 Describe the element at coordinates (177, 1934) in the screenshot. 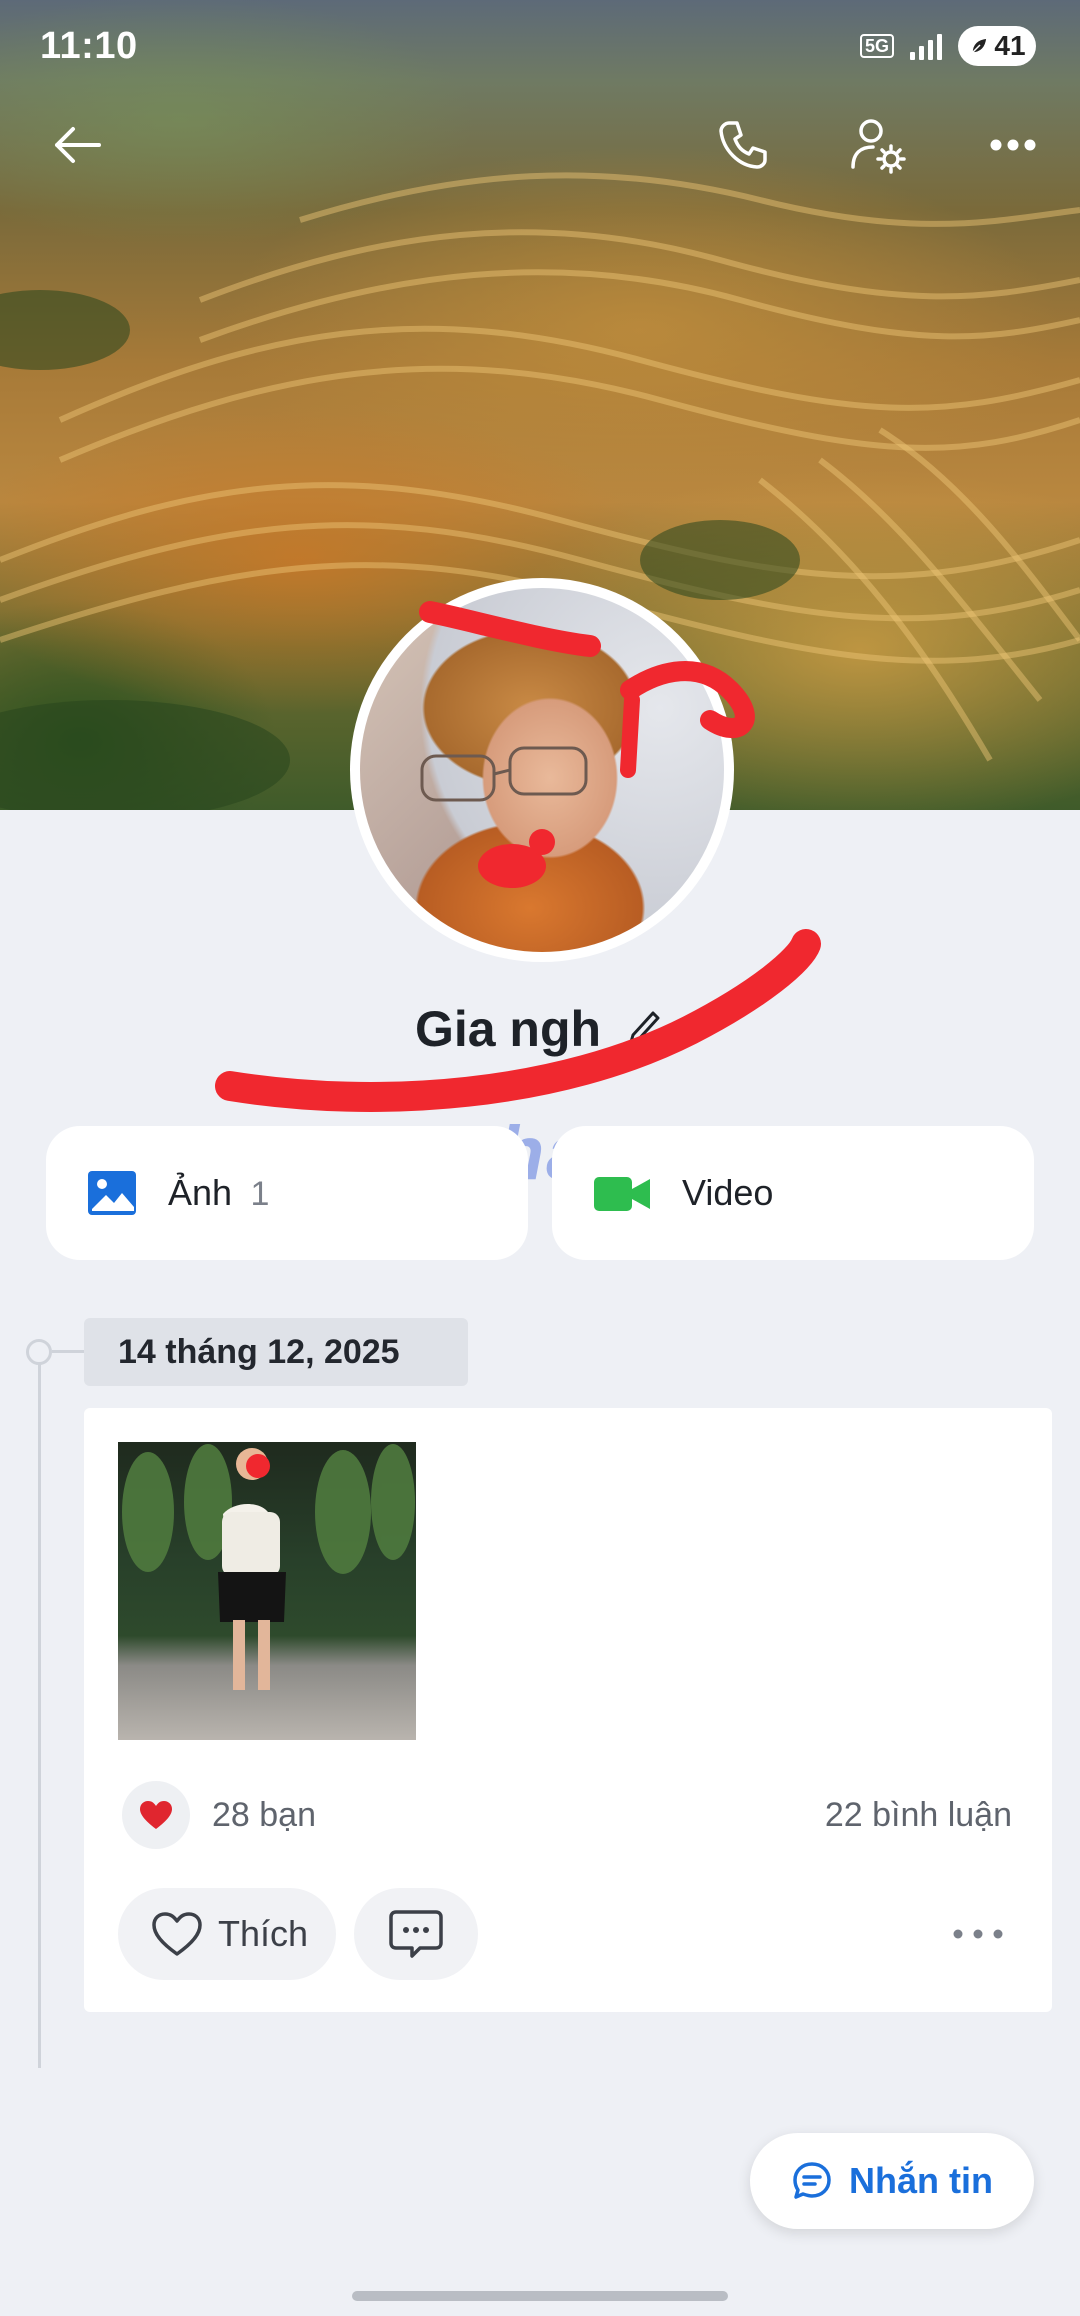

I see `heart-outline-icon` at that location.